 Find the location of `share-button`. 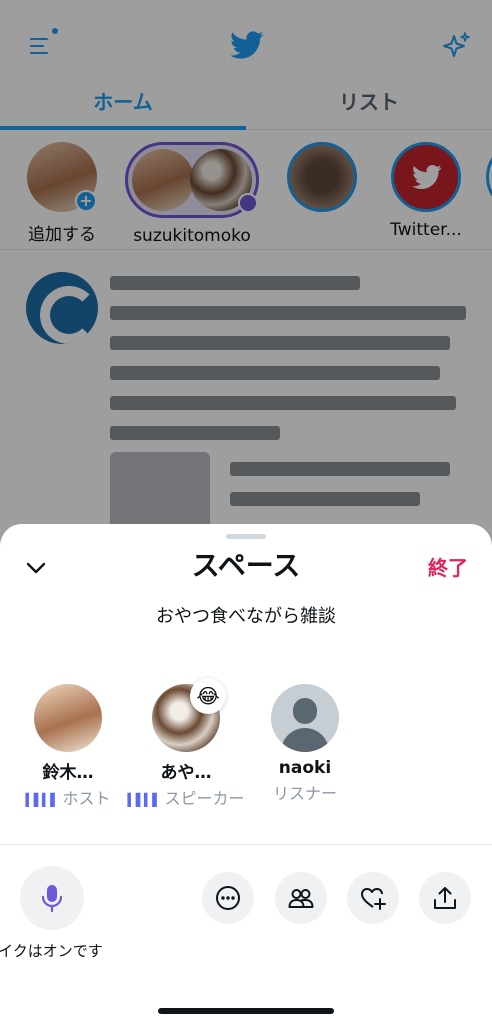

share-button is located at coordinates (445, 898).